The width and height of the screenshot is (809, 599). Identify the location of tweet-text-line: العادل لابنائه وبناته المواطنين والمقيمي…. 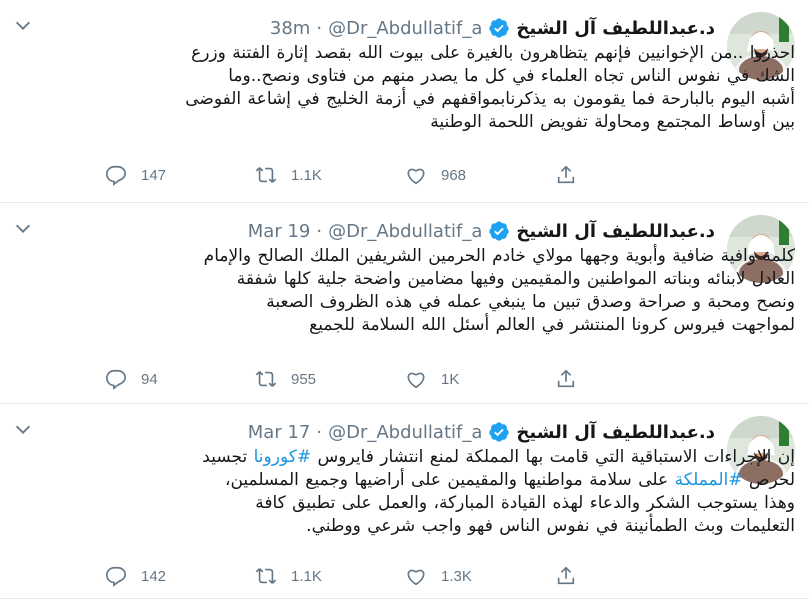
(515, 279).